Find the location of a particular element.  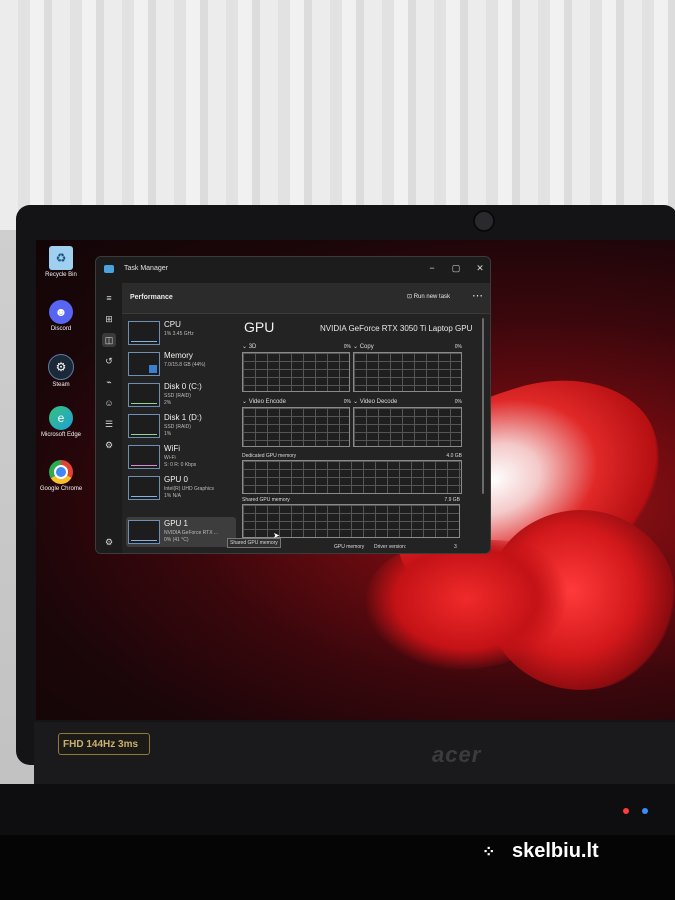

dedicated-memory-value: 4.0 GB is located at coordinates (454, 456).